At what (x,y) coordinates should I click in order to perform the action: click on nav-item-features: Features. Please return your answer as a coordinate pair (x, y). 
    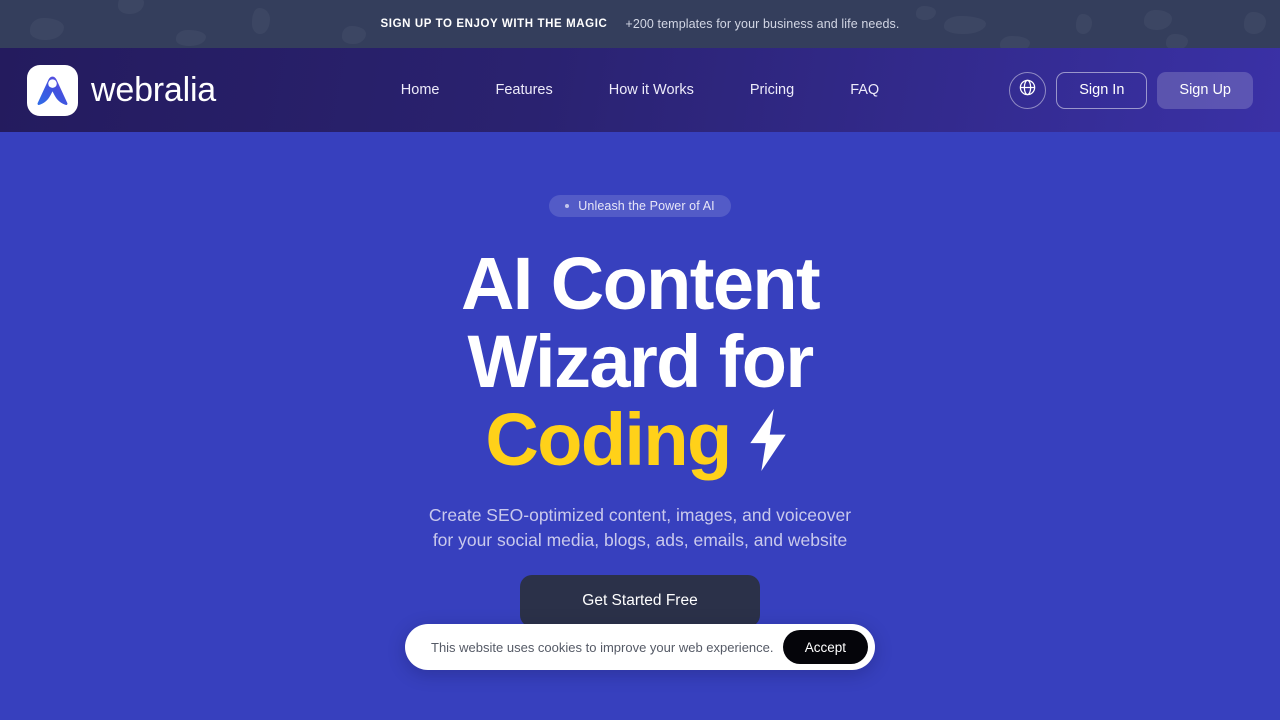
    Looking at the image, I should click on (523, 90).